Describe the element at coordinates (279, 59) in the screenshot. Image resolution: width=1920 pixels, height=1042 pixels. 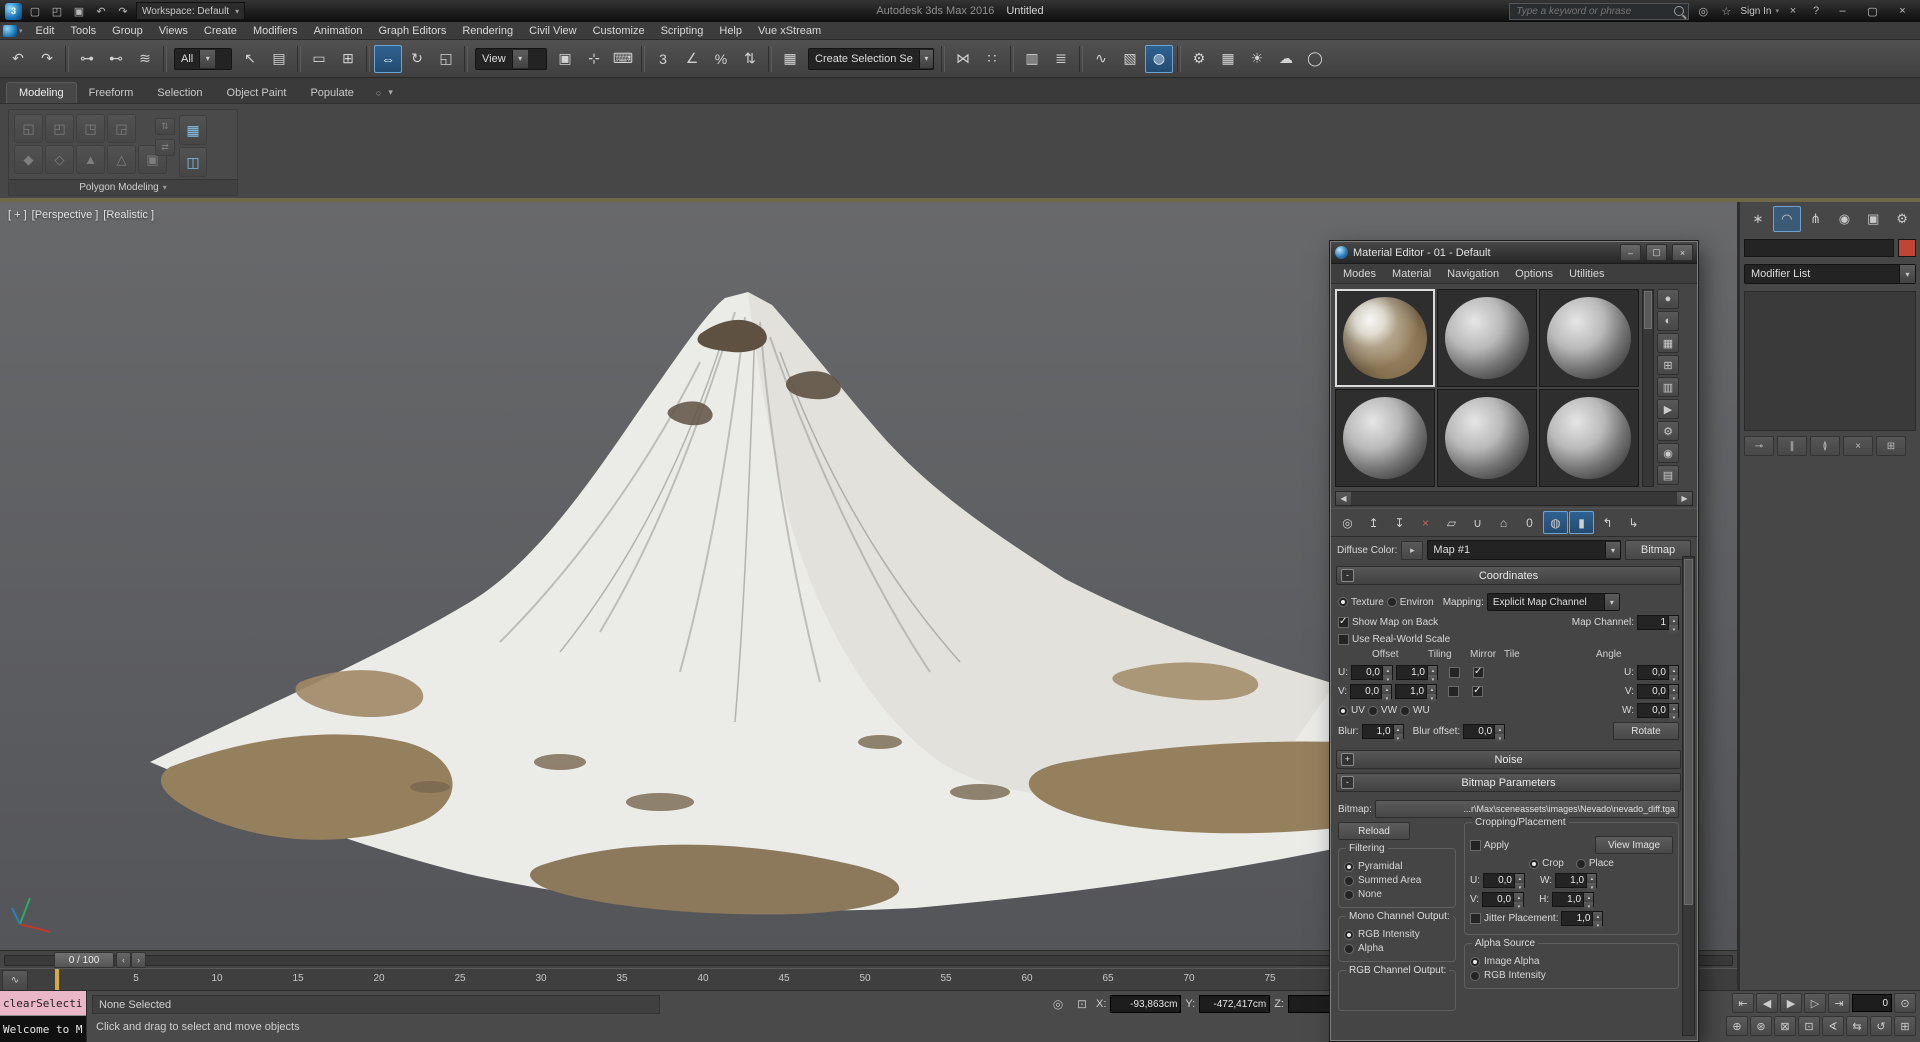
I see `select-by-name-icon: ▤` at that location.